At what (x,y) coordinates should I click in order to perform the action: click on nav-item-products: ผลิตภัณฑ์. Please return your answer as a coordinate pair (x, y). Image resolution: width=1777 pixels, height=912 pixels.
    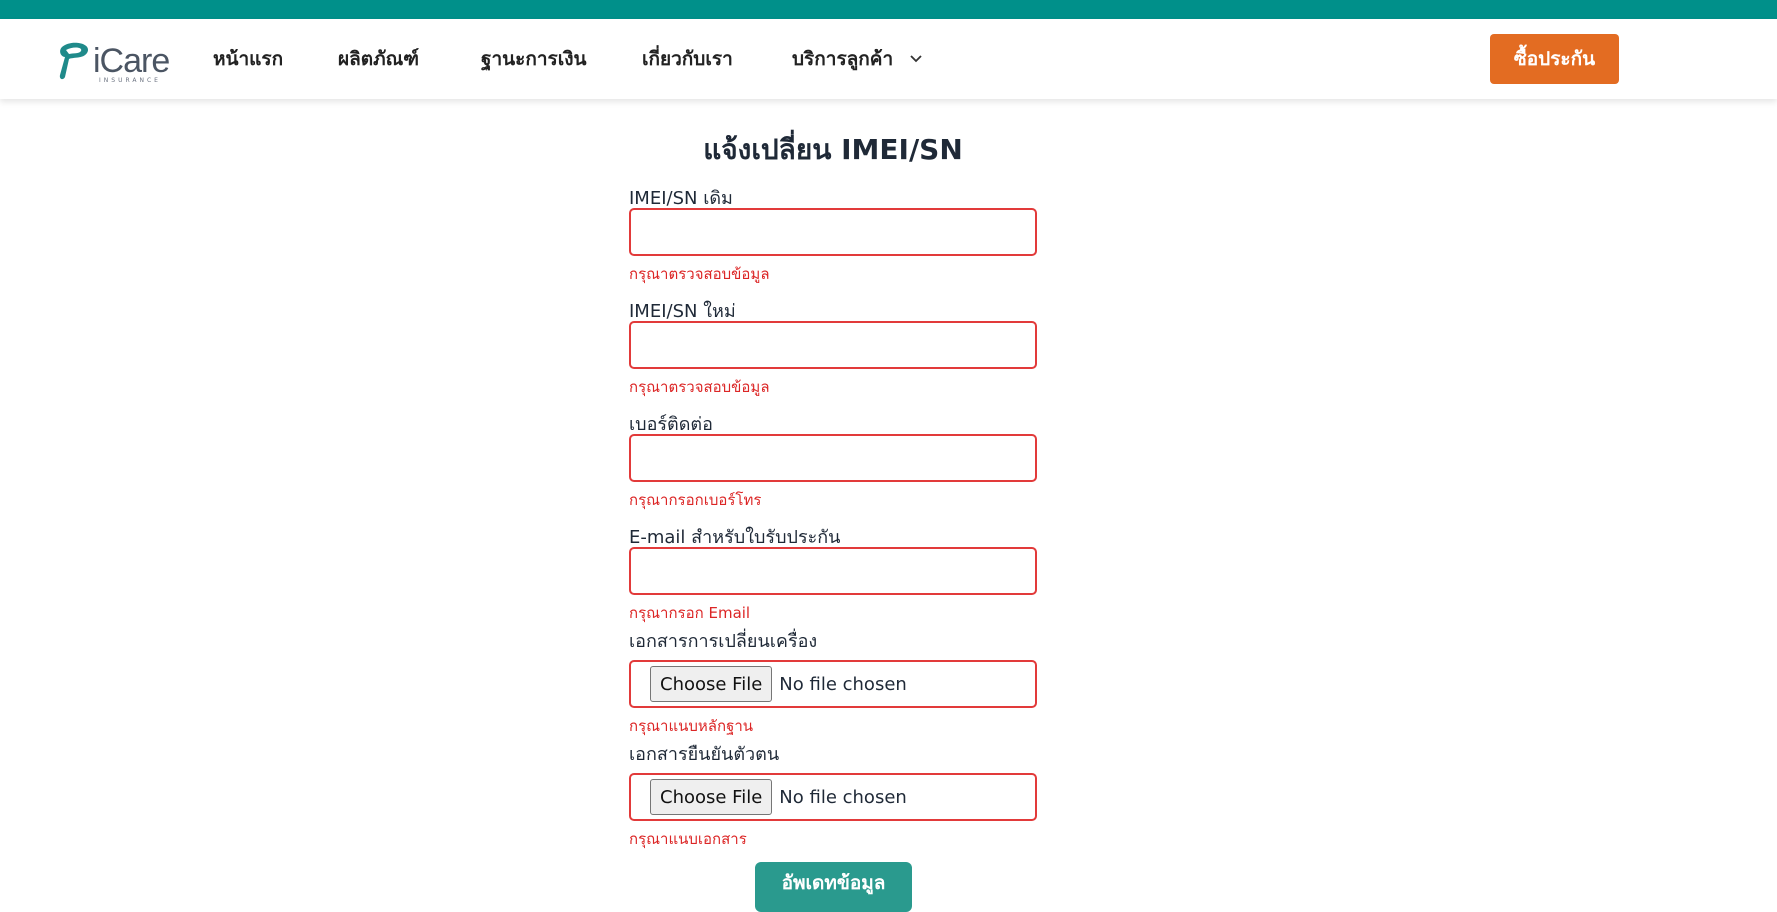
    Looking at the image, I should click on (378, 59).